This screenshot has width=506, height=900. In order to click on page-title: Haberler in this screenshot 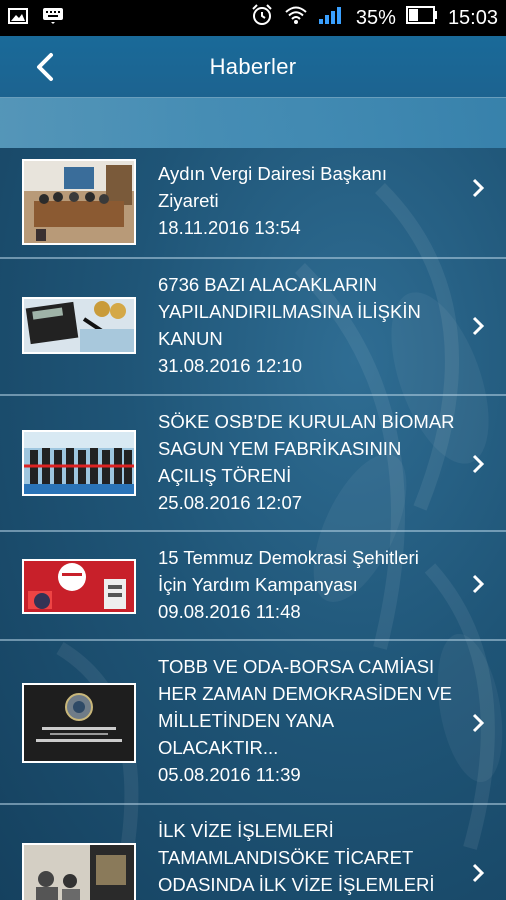, I will do `click(253, 66)`.